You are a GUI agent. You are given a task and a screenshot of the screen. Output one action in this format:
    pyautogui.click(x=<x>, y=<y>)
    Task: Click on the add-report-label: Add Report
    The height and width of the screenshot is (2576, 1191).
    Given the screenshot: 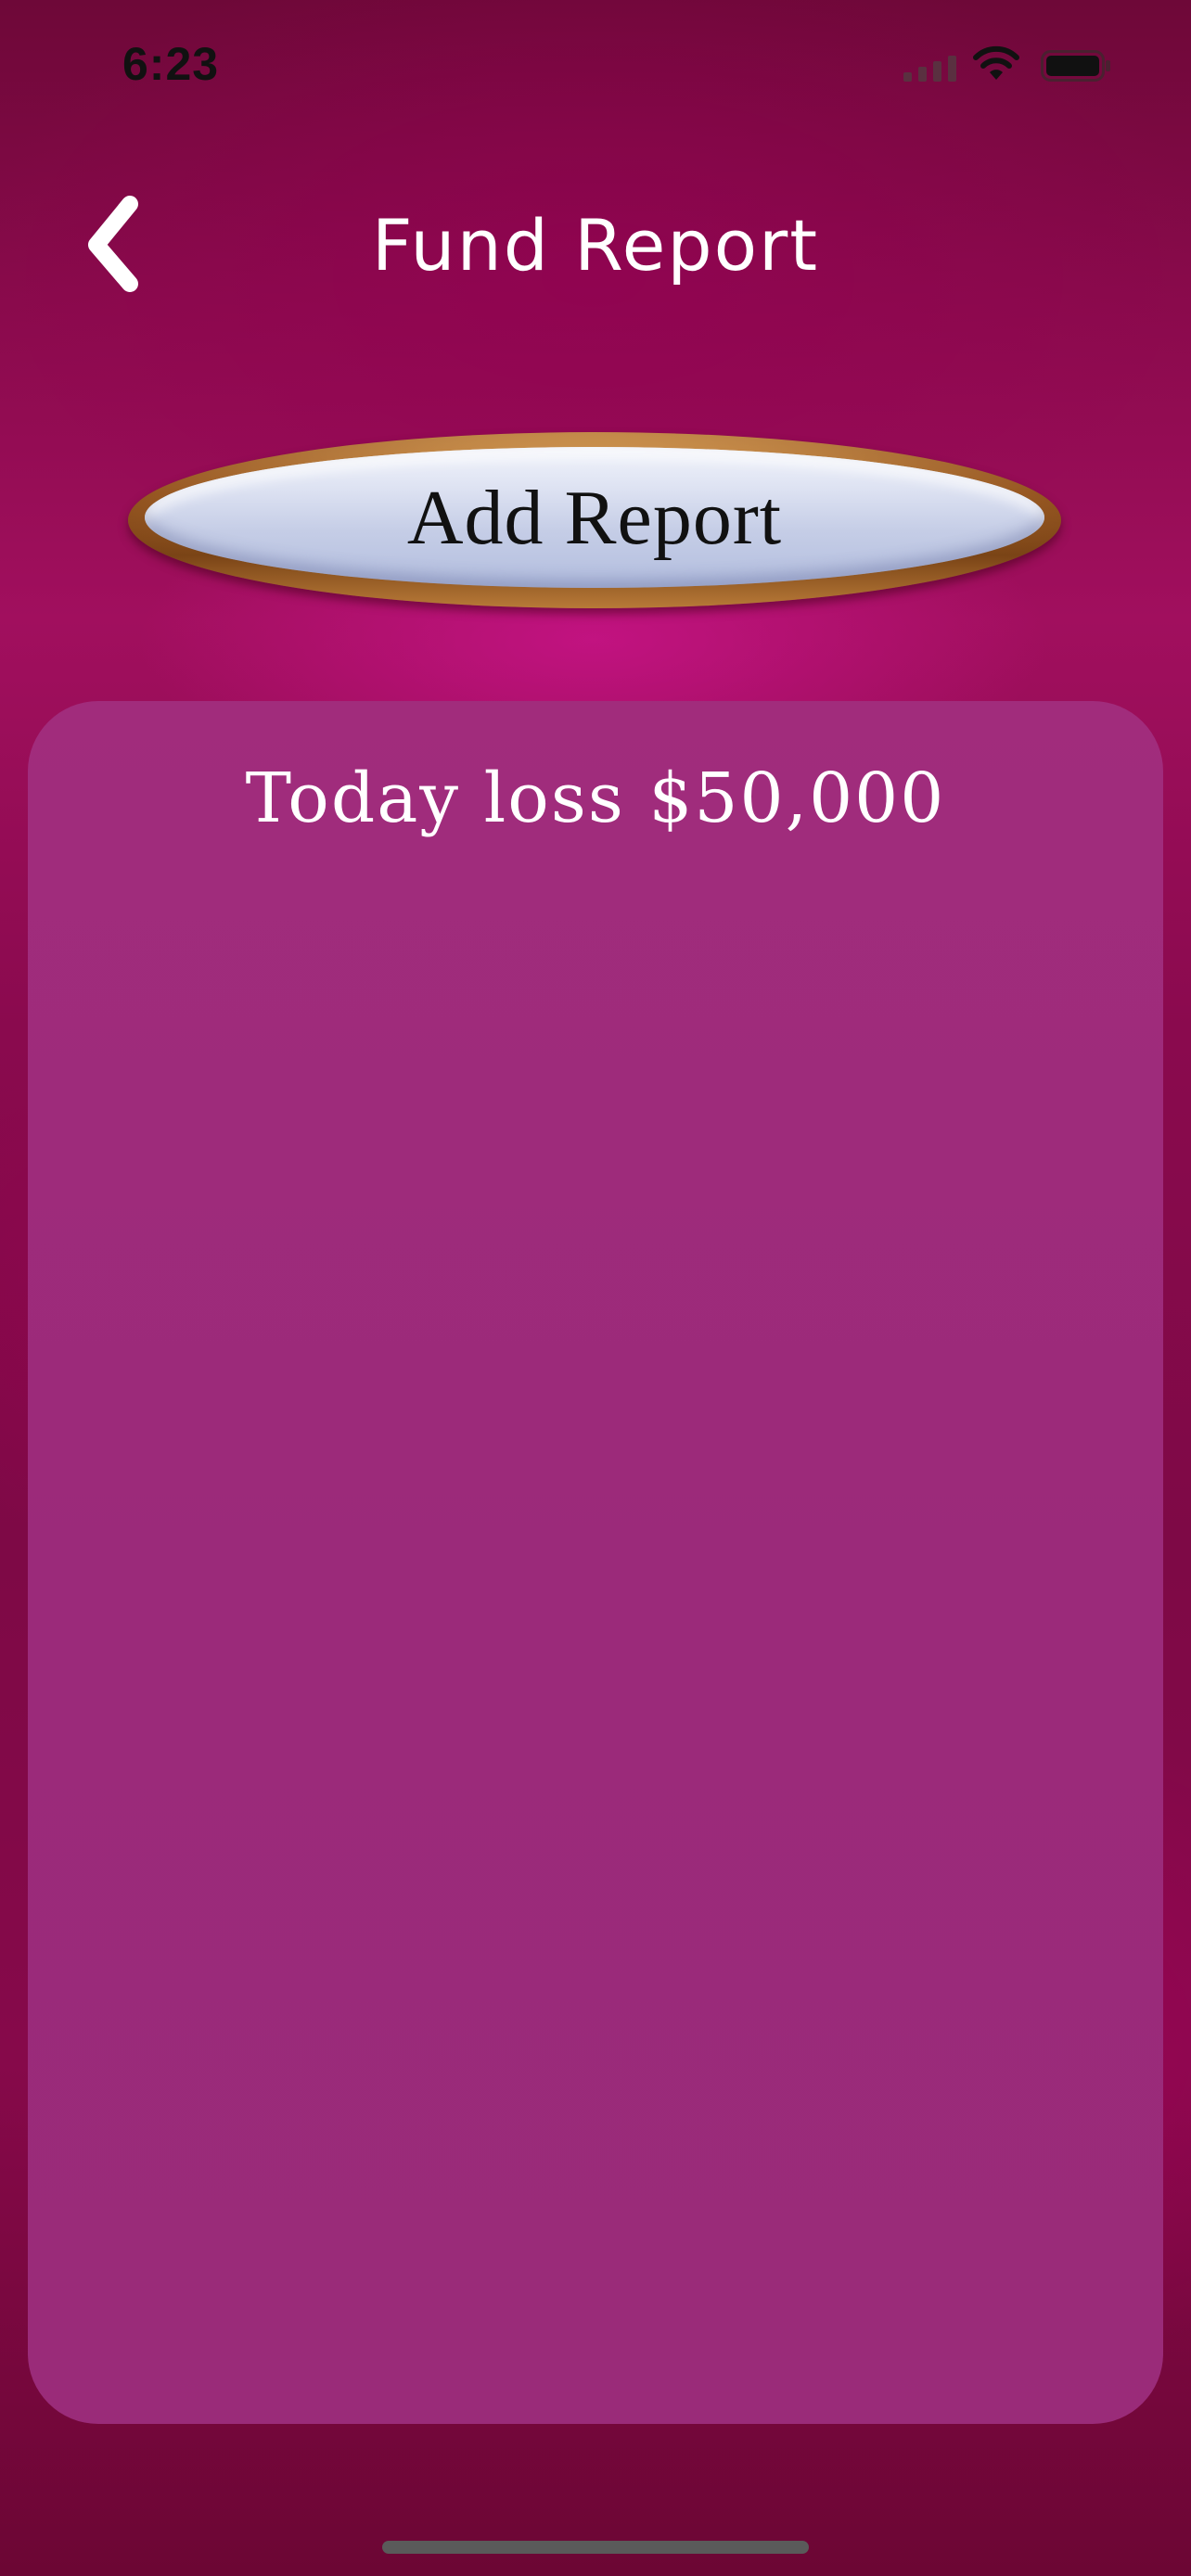 What is the action you would take?
    pyautogui.click(x=594, y=518)
    